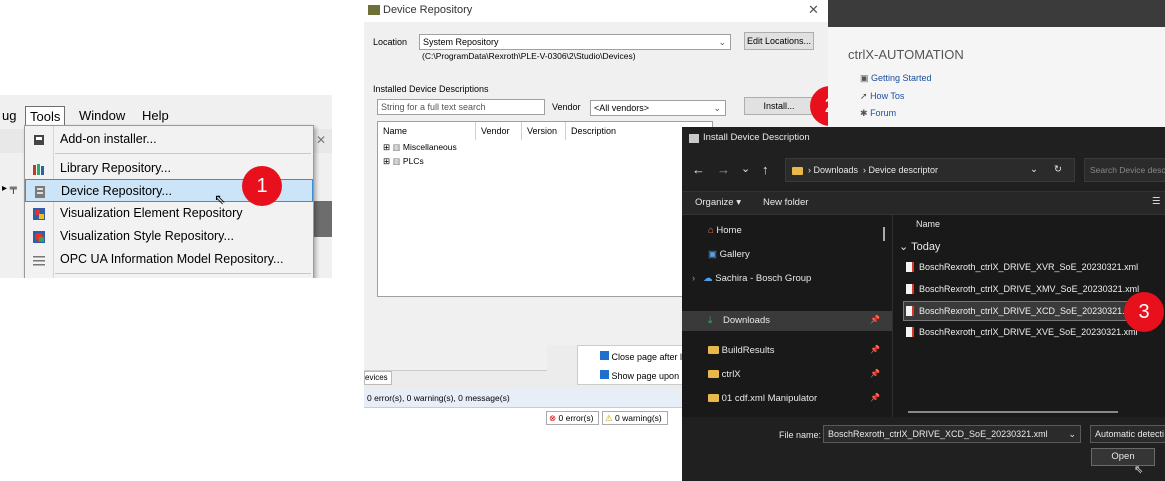 The width and height of the screenshot is (1165, 481). What do you see at coordinates (420, 147) in the screenshot?
I see `tree-item-miscellaneous: ⊞ ▥ Miscellaneous` at bounding box center [420, 147].